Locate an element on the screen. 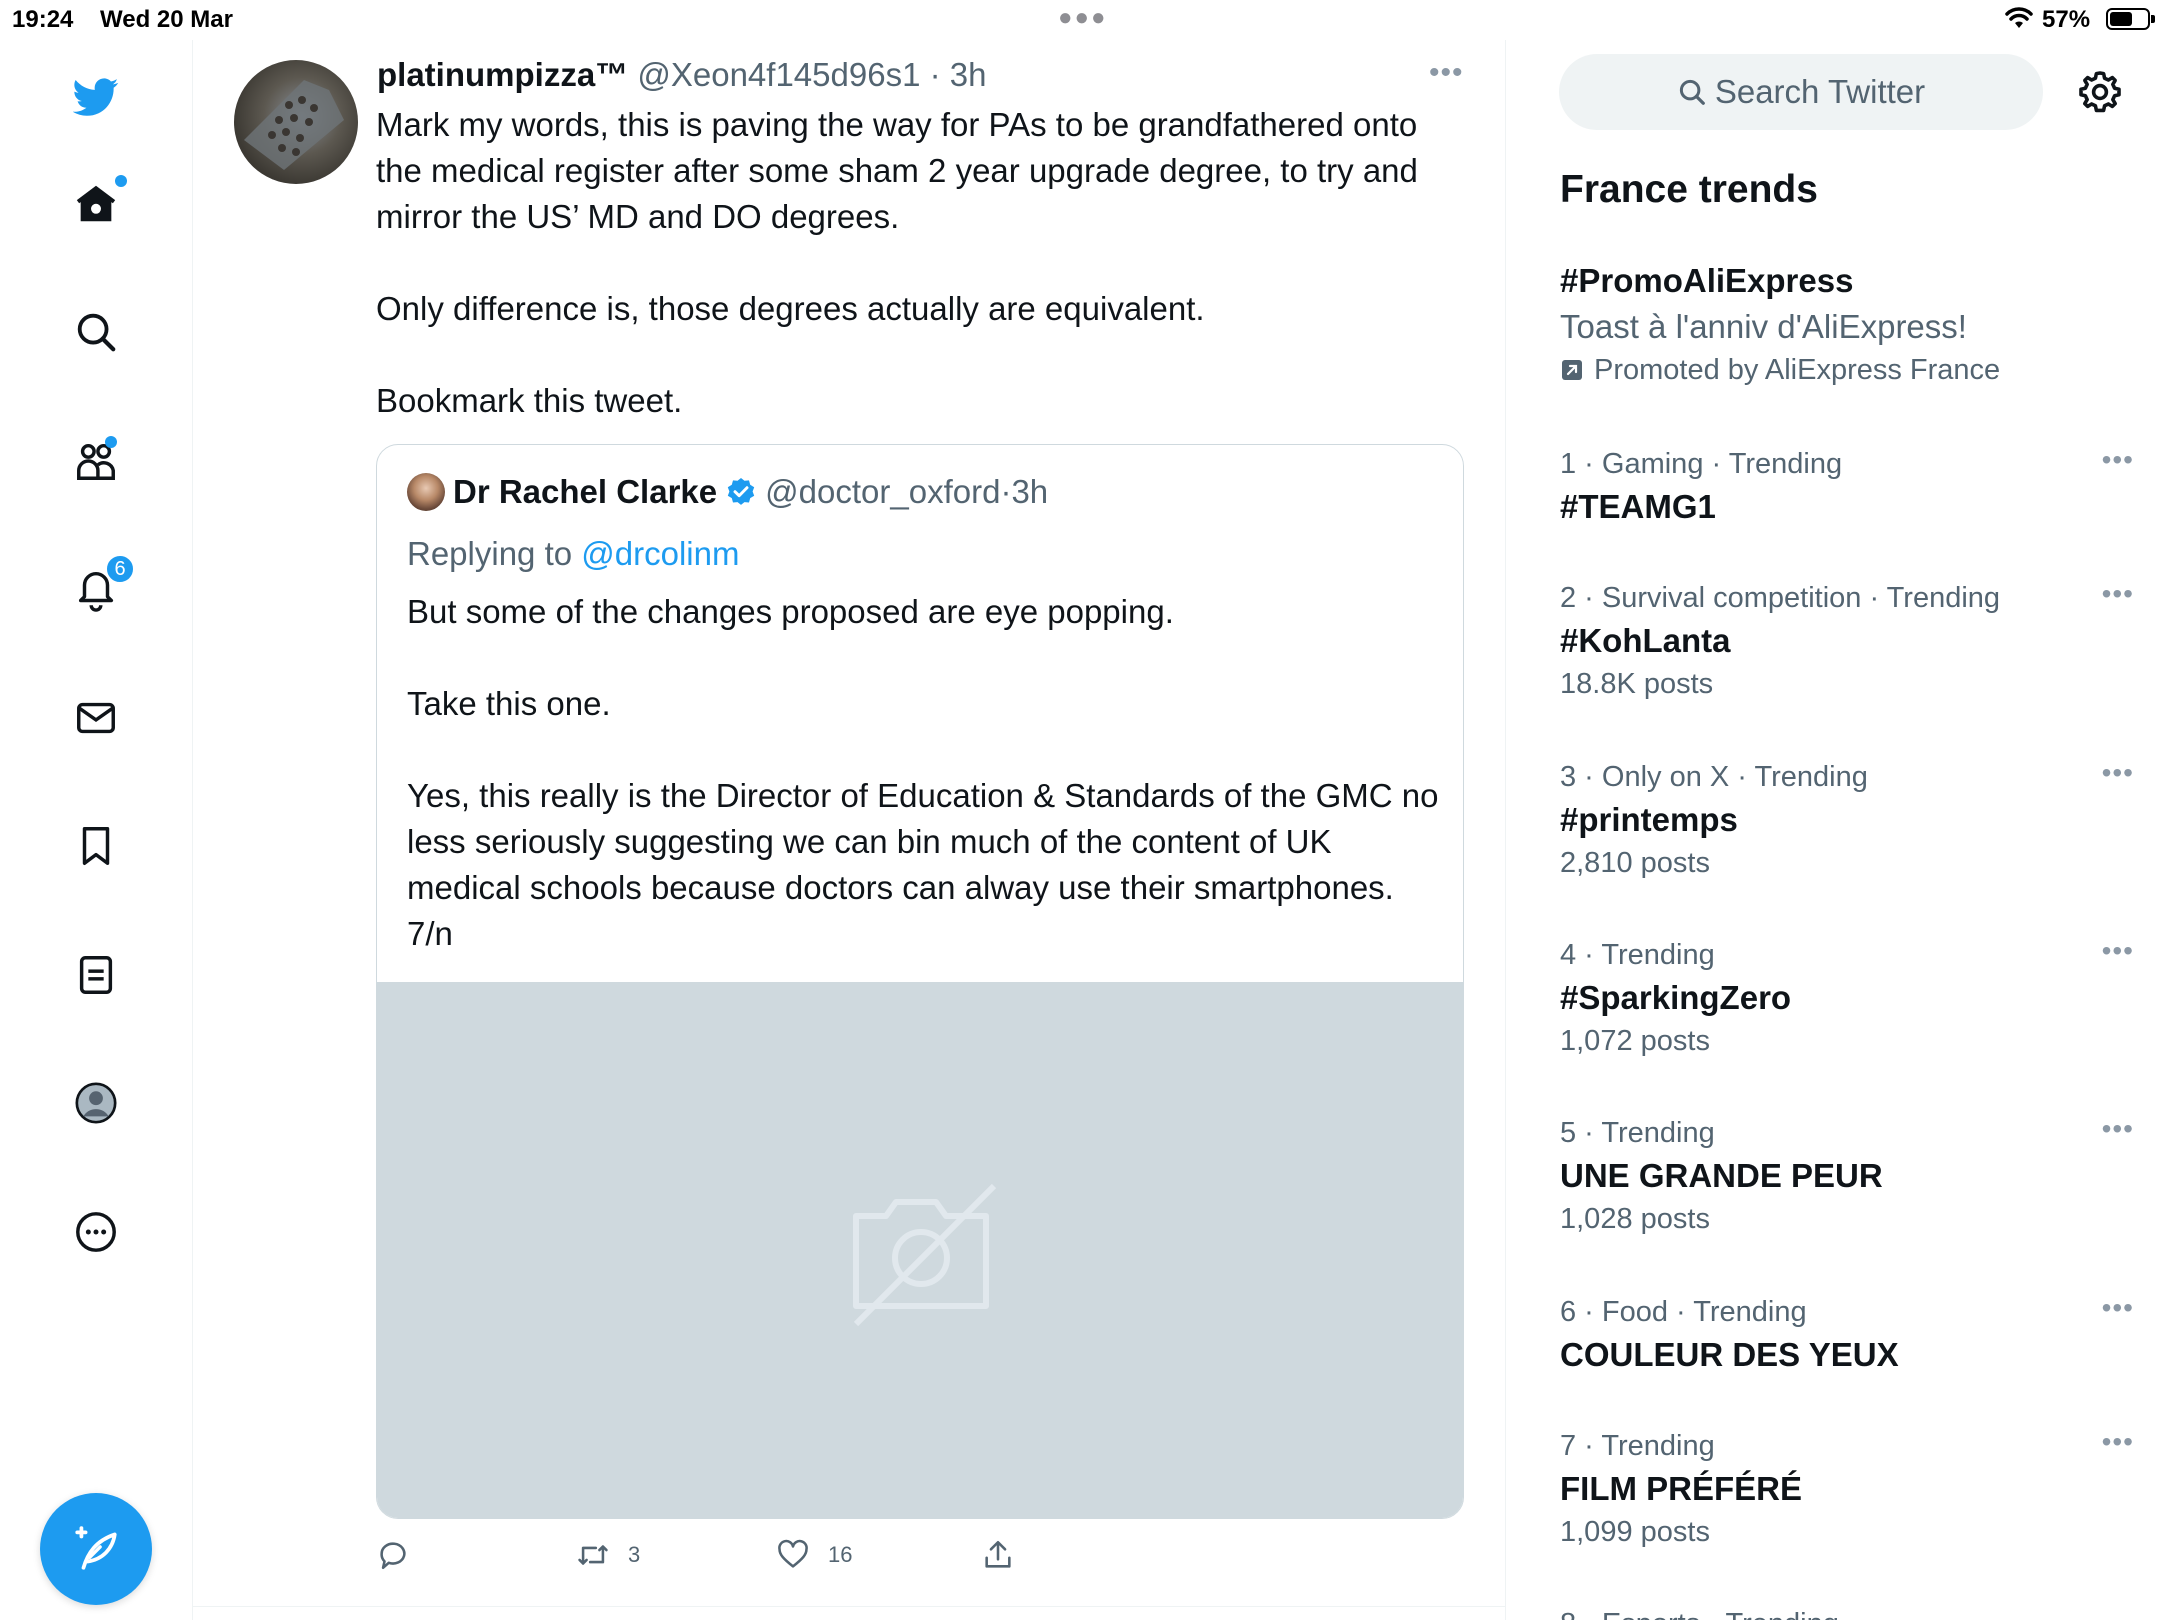 This screenshot has height=1620, width=2160. quoted-tweet-header: Dr Rachel Clarke @doctor_oxford · 3h is located at coordinates (727, 492).